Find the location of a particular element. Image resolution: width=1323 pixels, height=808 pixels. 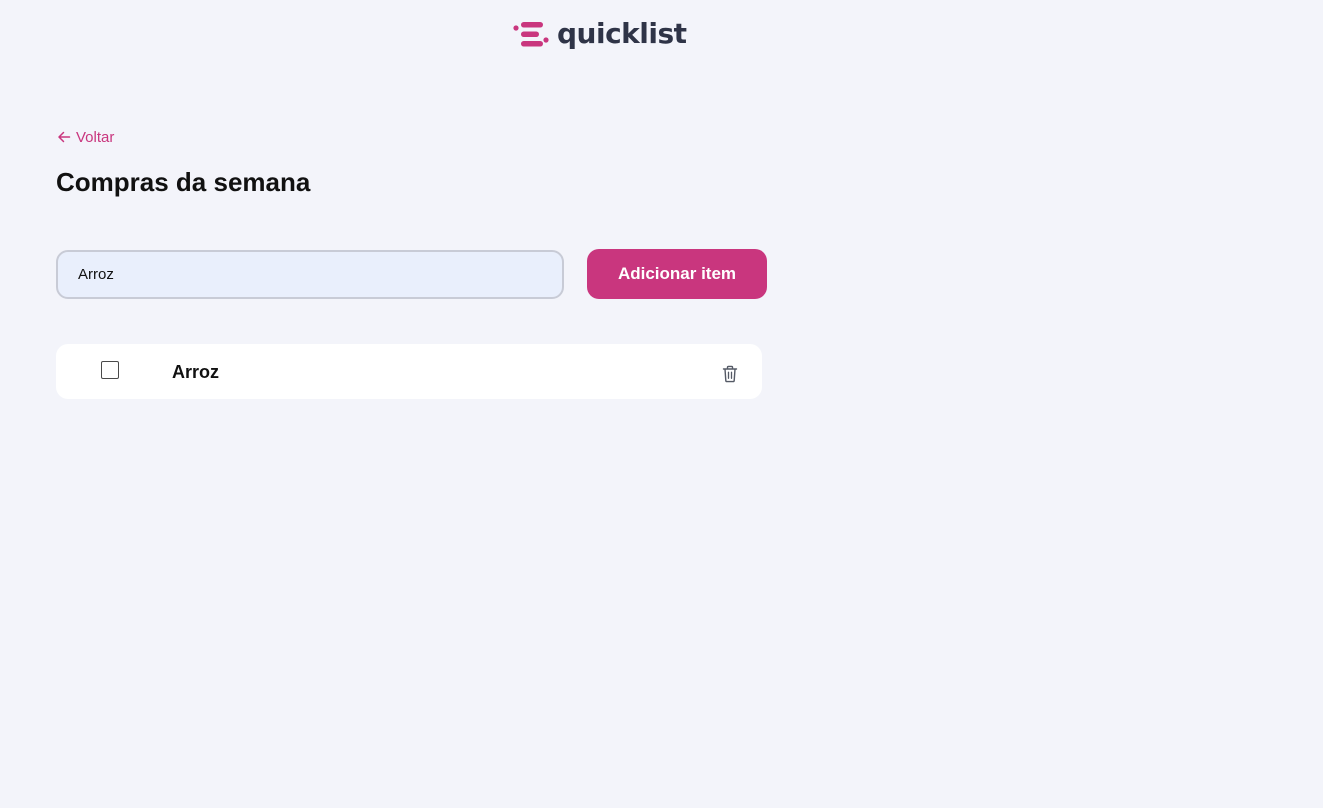

app-logo: quicklist is located at coordinates (600, 34).